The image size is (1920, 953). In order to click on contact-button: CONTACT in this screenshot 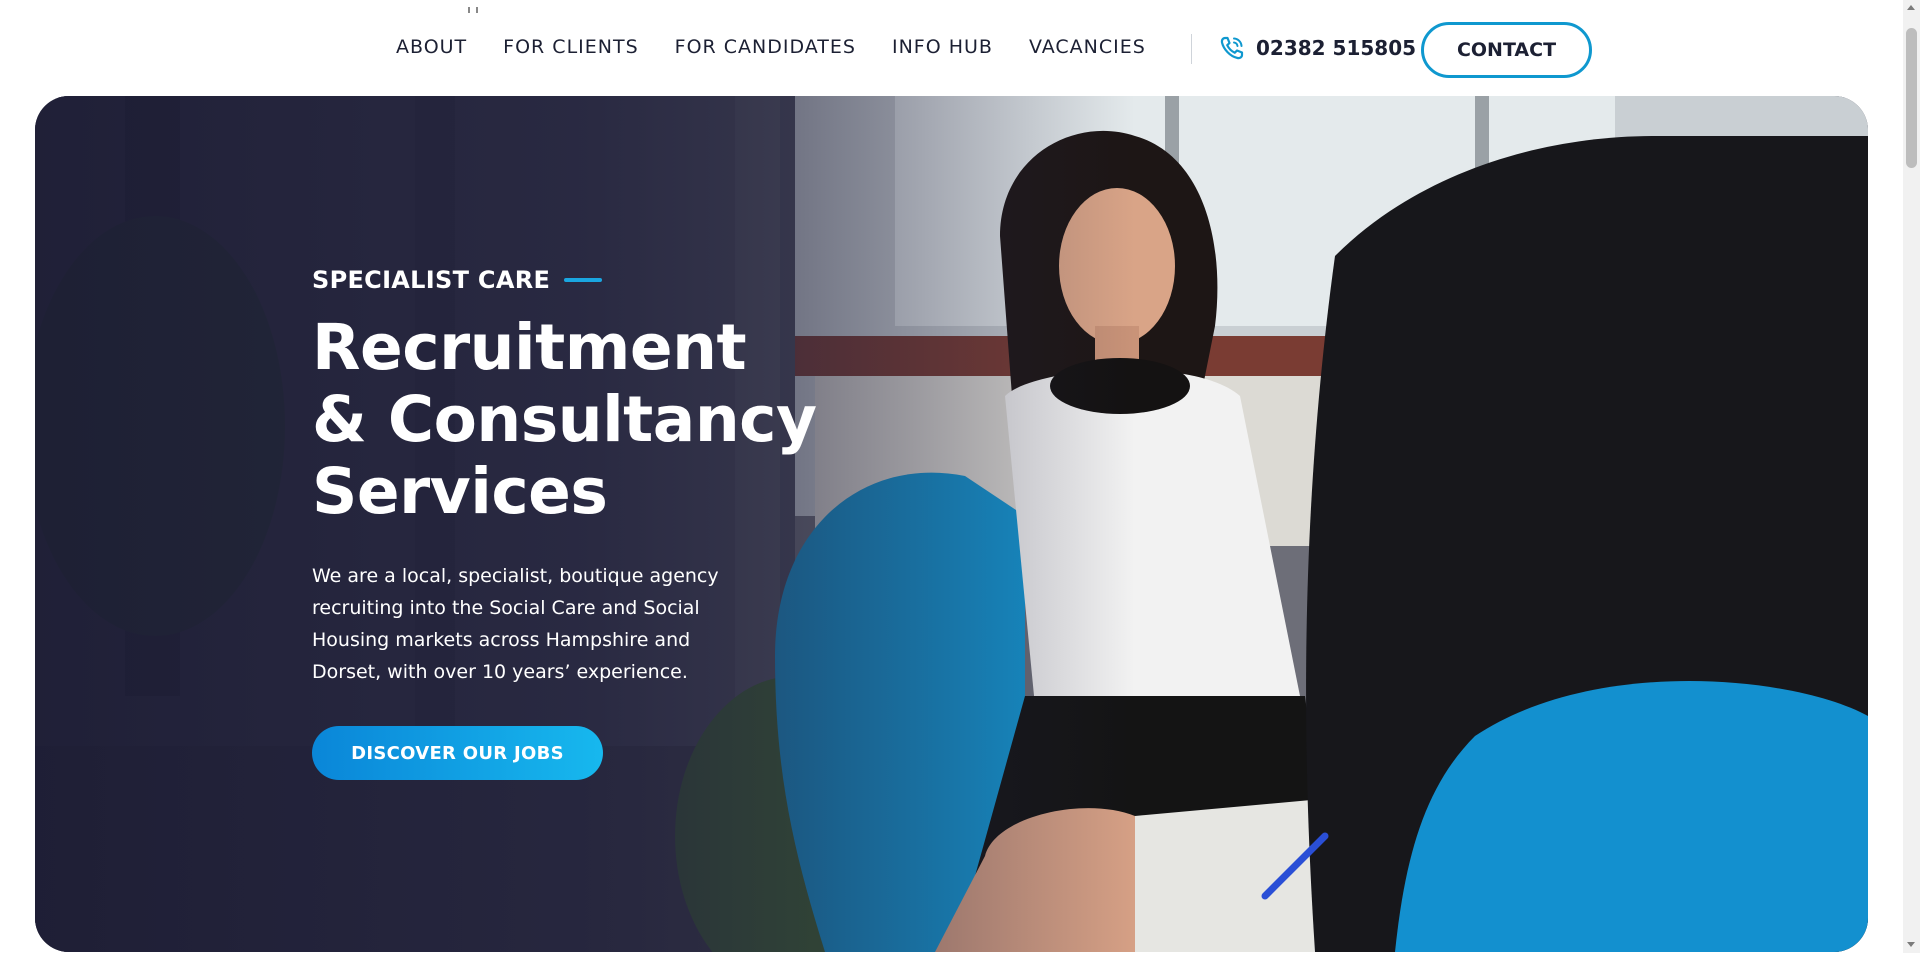, I will do `click(1506, 50)`.